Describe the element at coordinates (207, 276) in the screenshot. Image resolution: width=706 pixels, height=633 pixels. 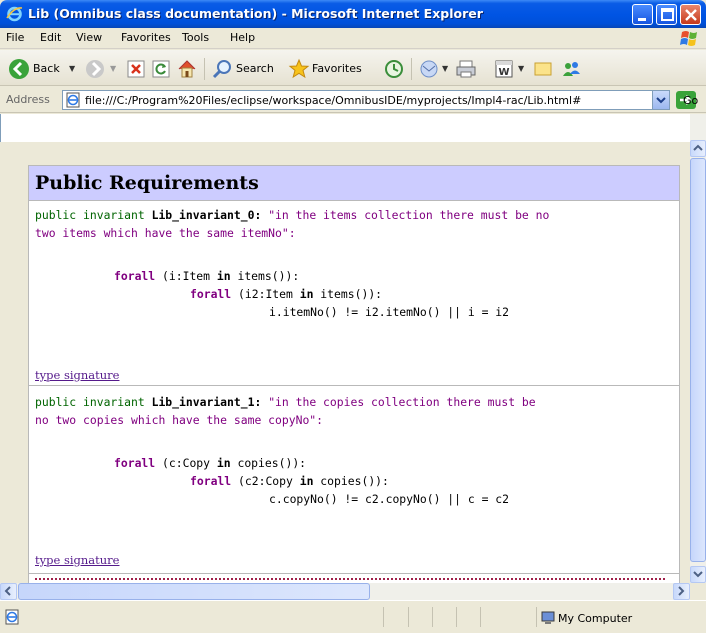
I see `forall-outer: forall (i:Item in items()):` at that location.